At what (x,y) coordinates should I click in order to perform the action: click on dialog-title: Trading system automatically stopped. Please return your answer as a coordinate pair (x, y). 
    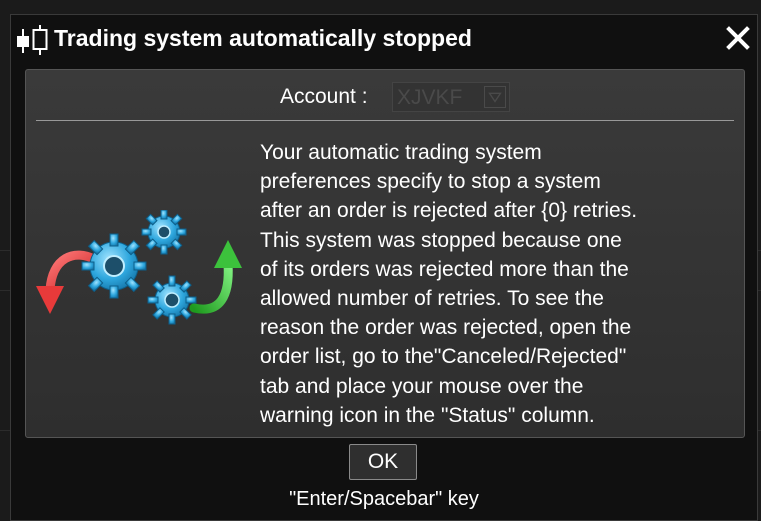
    Looking at the image, I should click on (263, 38).